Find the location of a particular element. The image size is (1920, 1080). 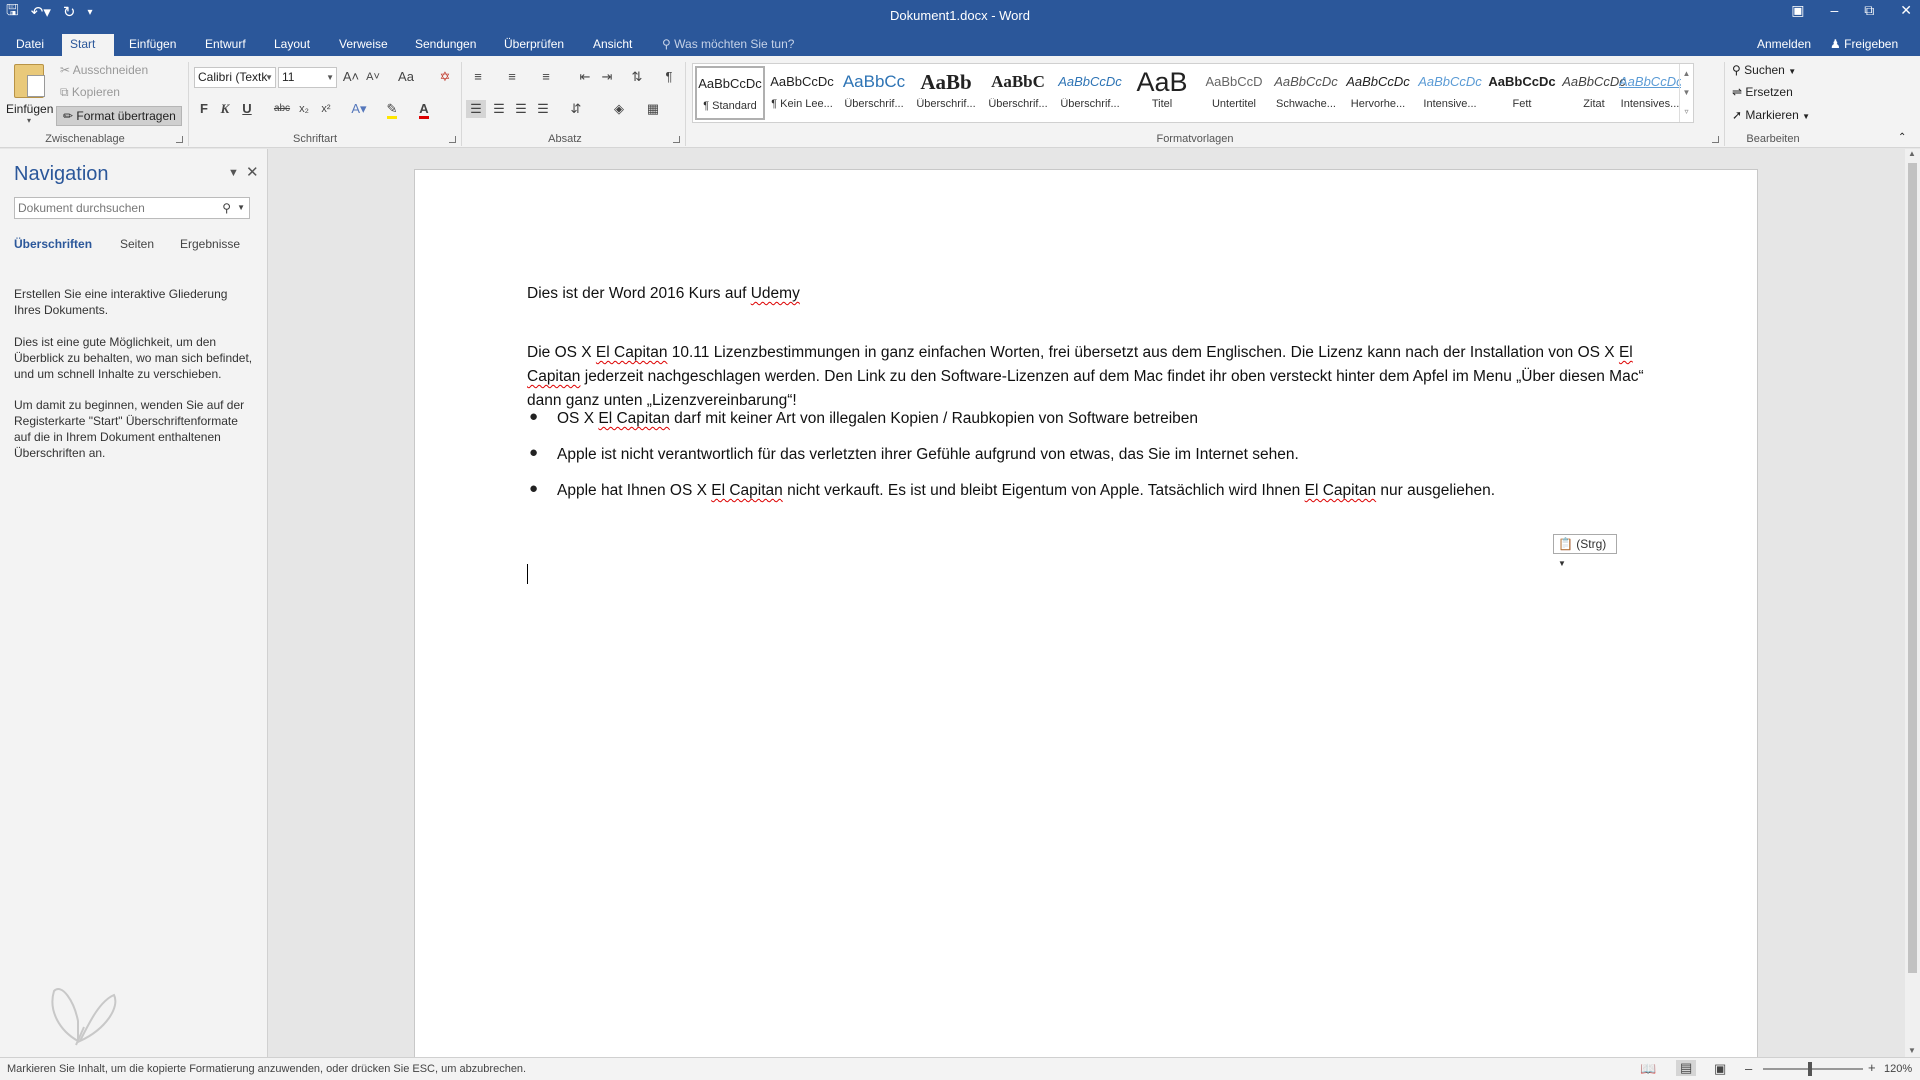

print-layout-icon: ▤ is located at coordinates (1686, 1068).